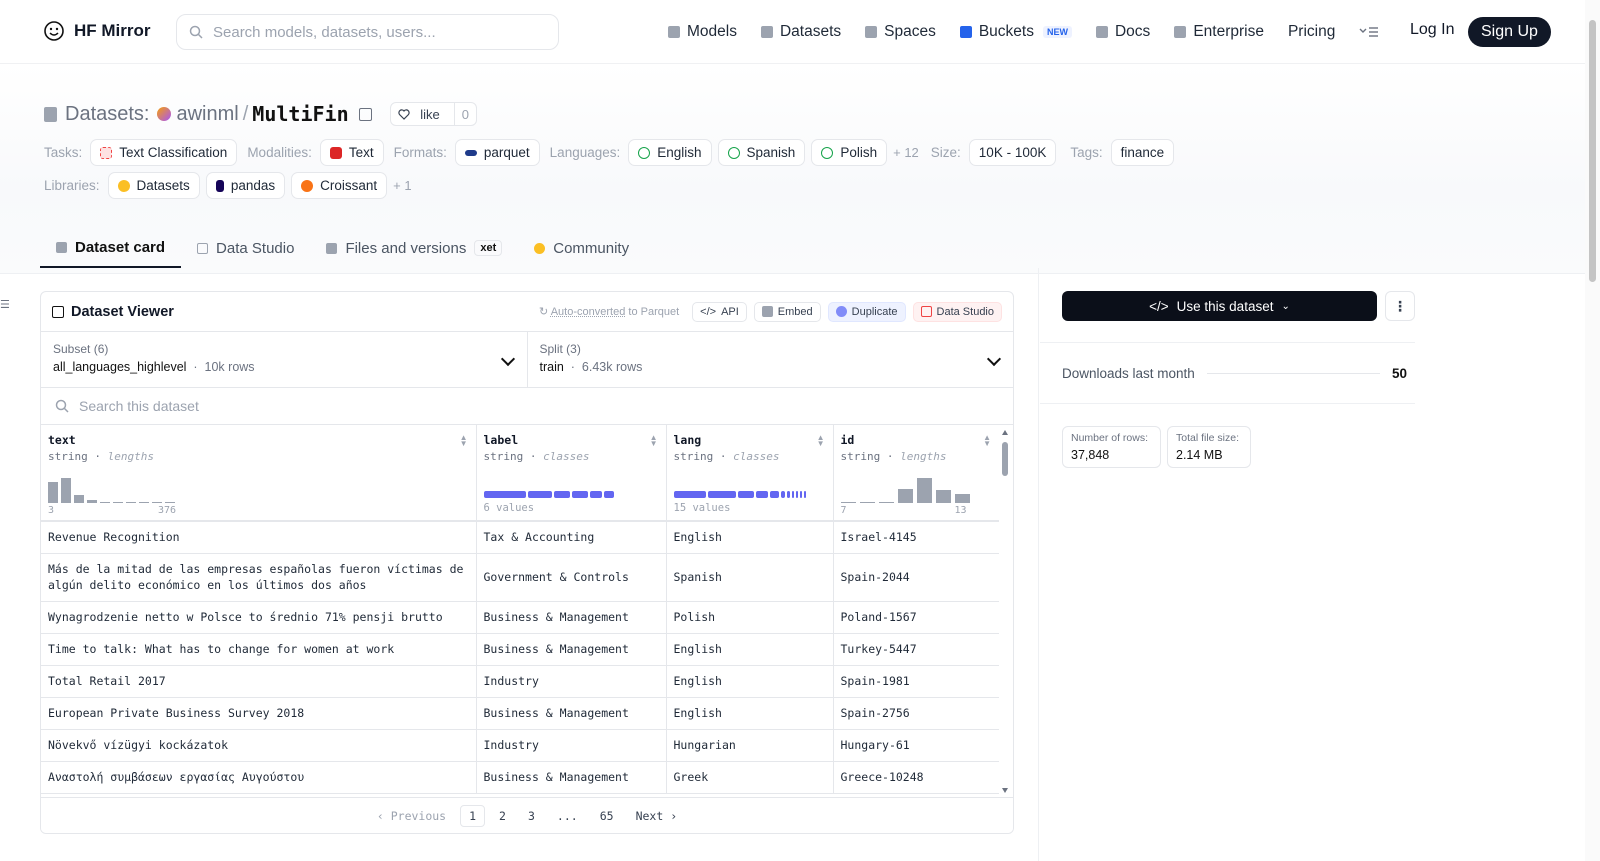 The image size is (1600, 861). Describe the element at coordinates (473, 815) in the screenshot. I see `page-1: 1` at that location.